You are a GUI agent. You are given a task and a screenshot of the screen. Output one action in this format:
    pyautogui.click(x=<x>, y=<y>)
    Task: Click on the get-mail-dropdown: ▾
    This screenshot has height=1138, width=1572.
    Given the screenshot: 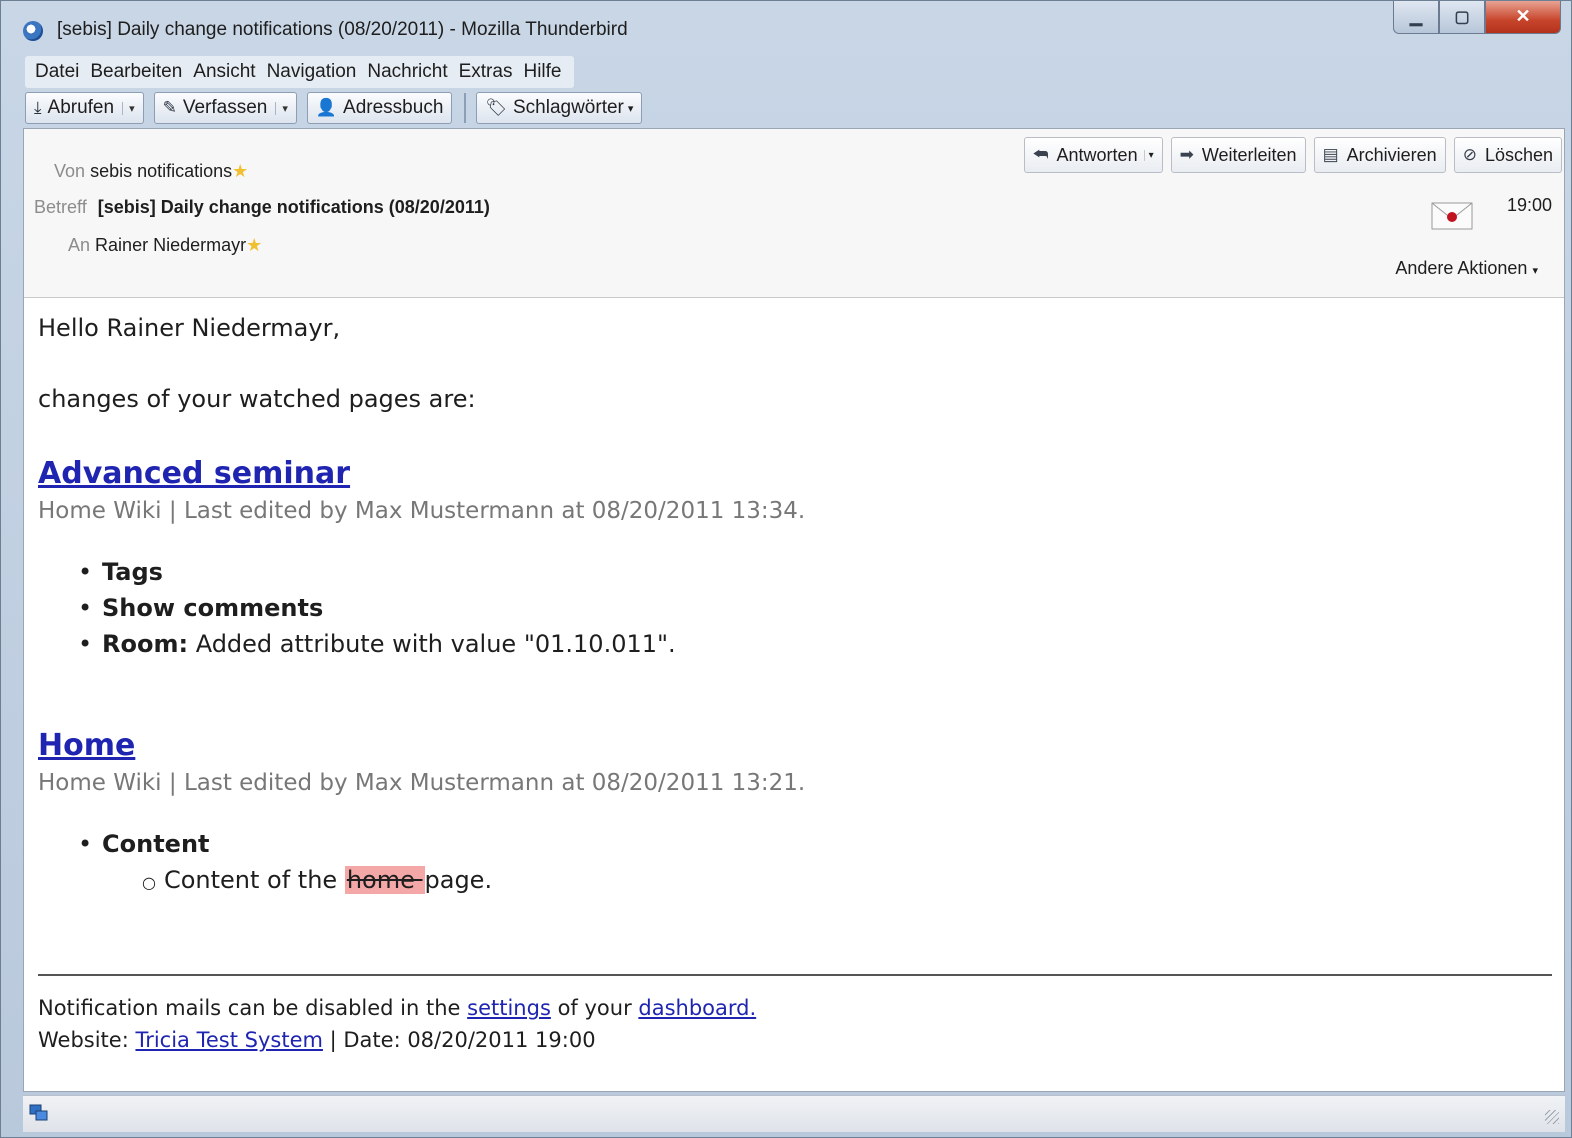 What is the action you would take?
    pyautogui.click(x=128, y=108)
    